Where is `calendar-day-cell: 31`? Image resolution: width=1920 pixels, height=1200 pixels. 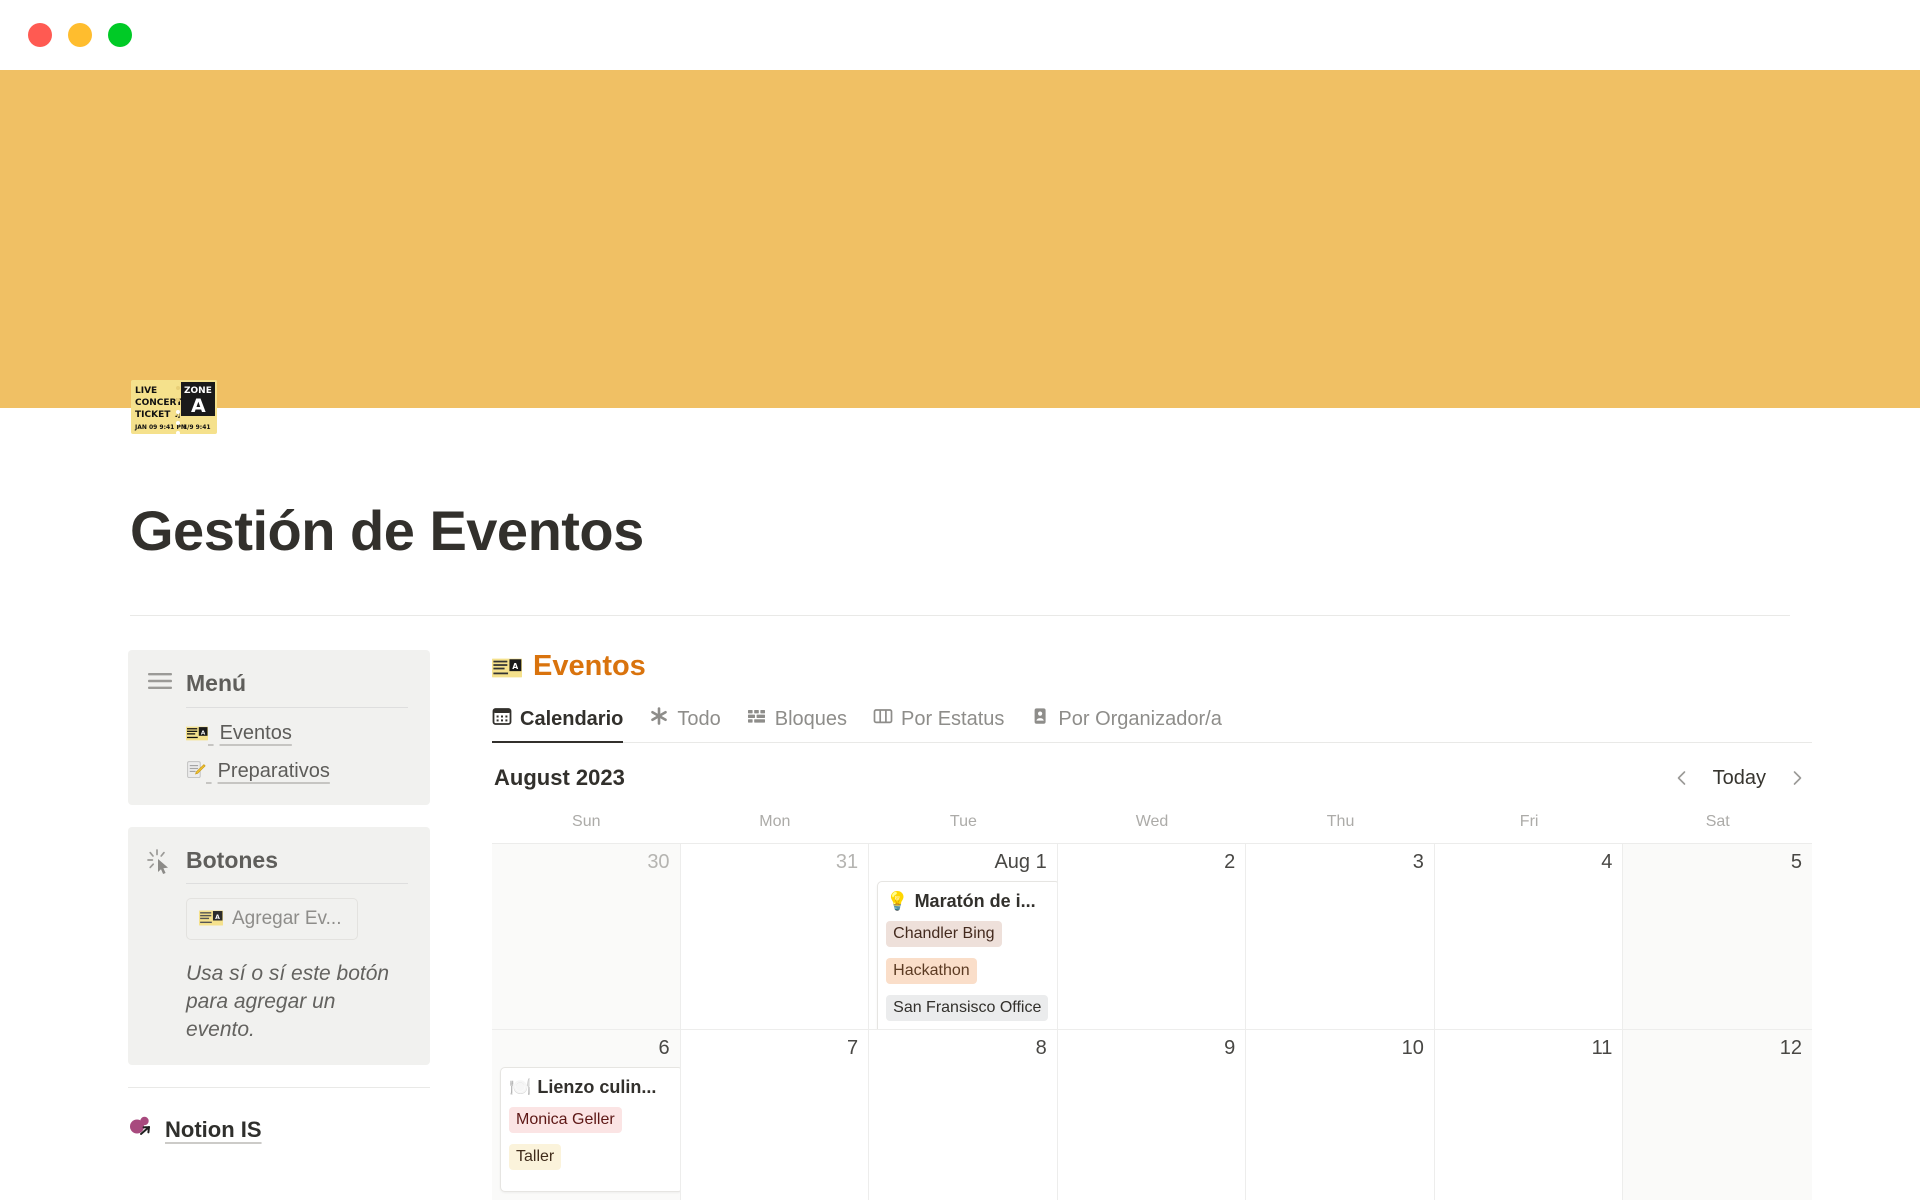 calendar-day-cell: 31 is located at coordinates (775, 937).